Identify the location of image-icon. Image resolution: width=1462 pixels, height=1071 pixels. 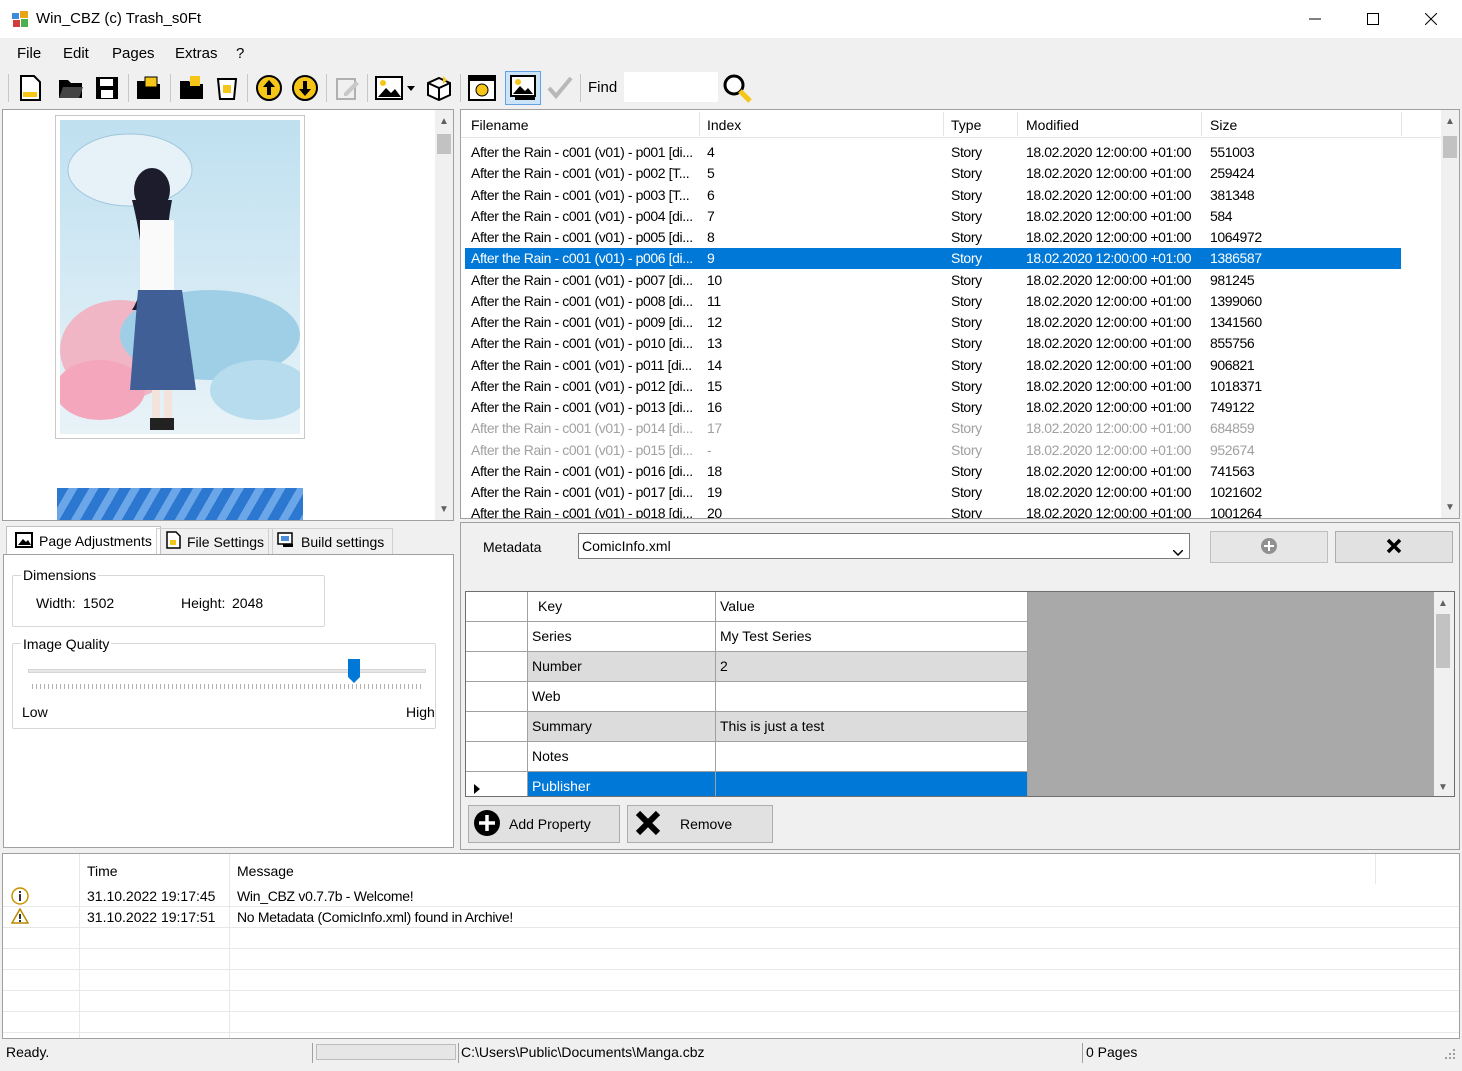
(389, 88).